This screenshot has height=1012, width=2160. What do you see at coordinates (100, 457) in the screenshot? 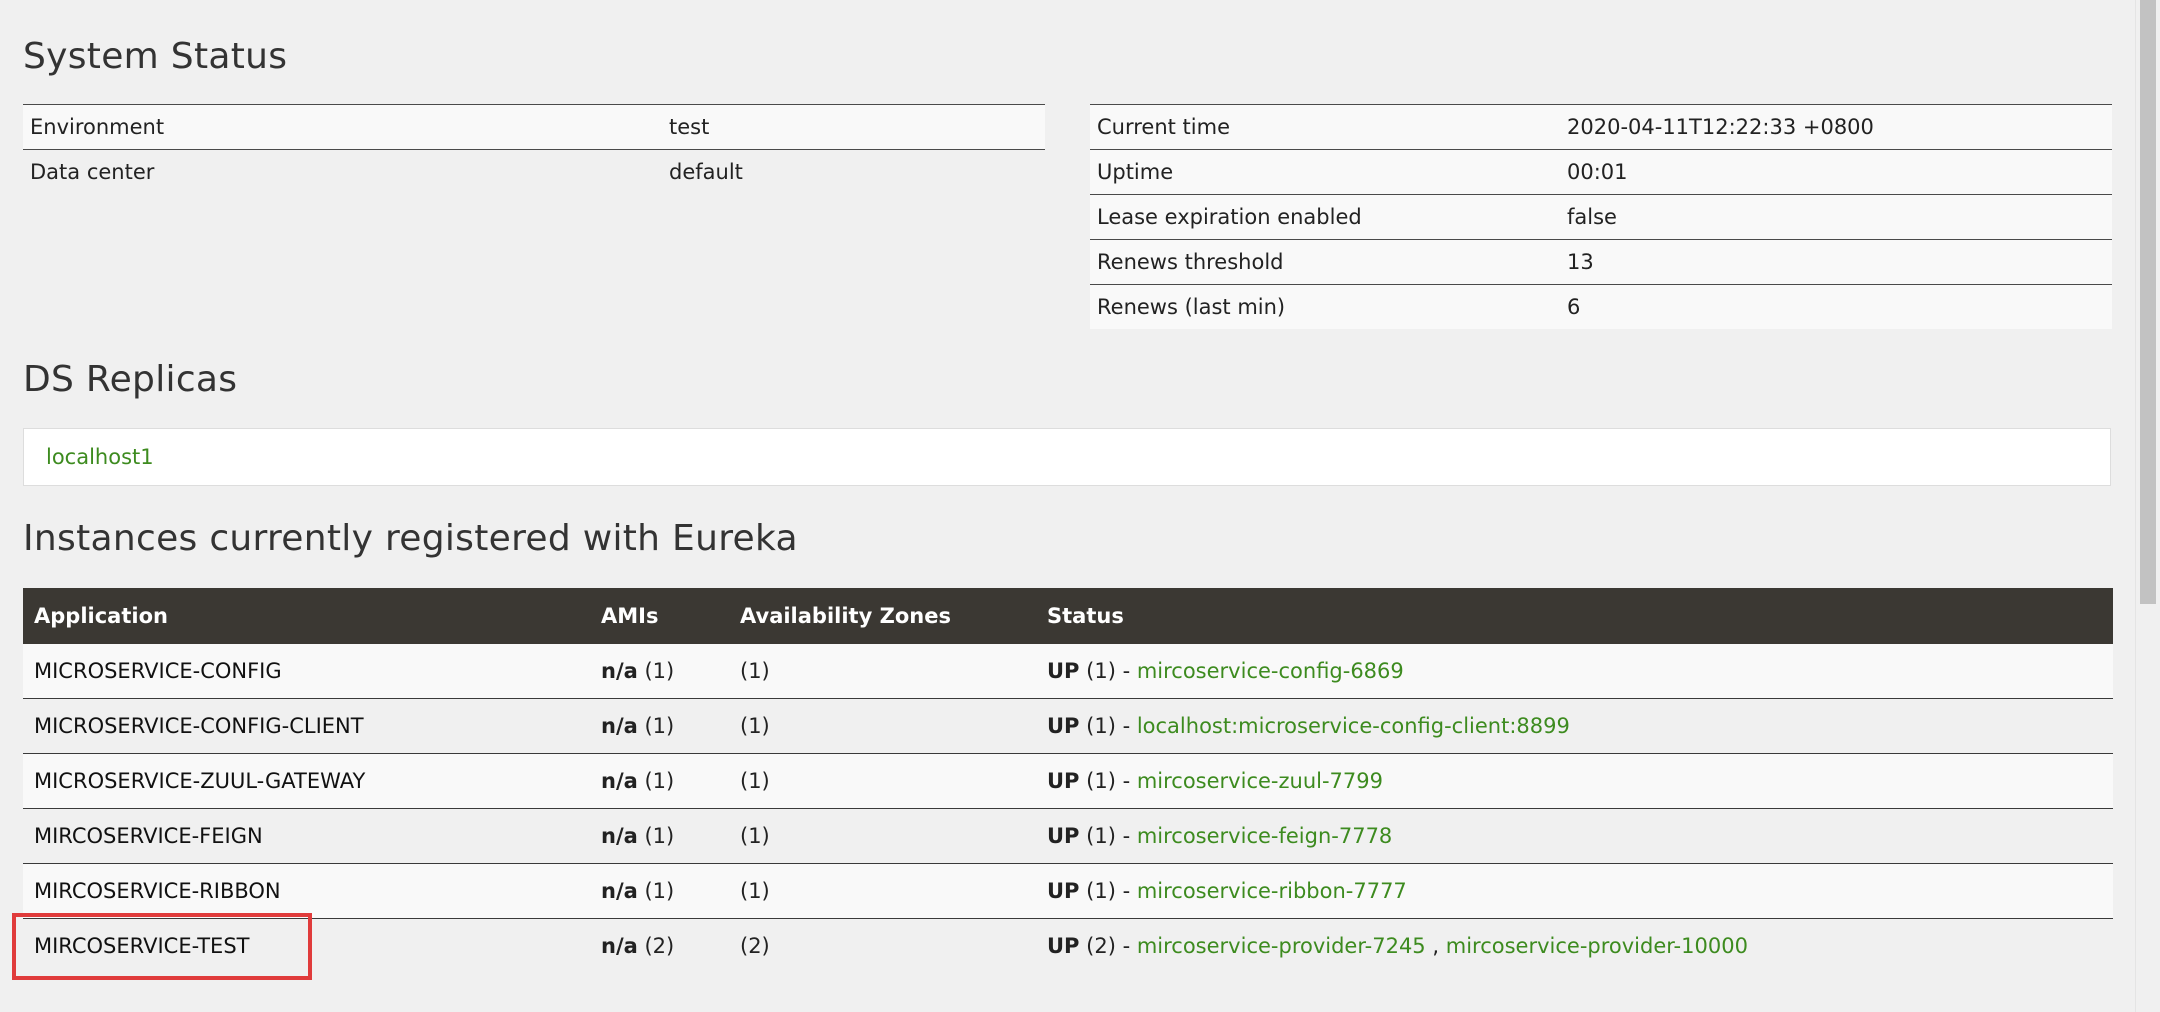
I see `replica-link-localhost1: localhost1` at bounding box center [100, 457].